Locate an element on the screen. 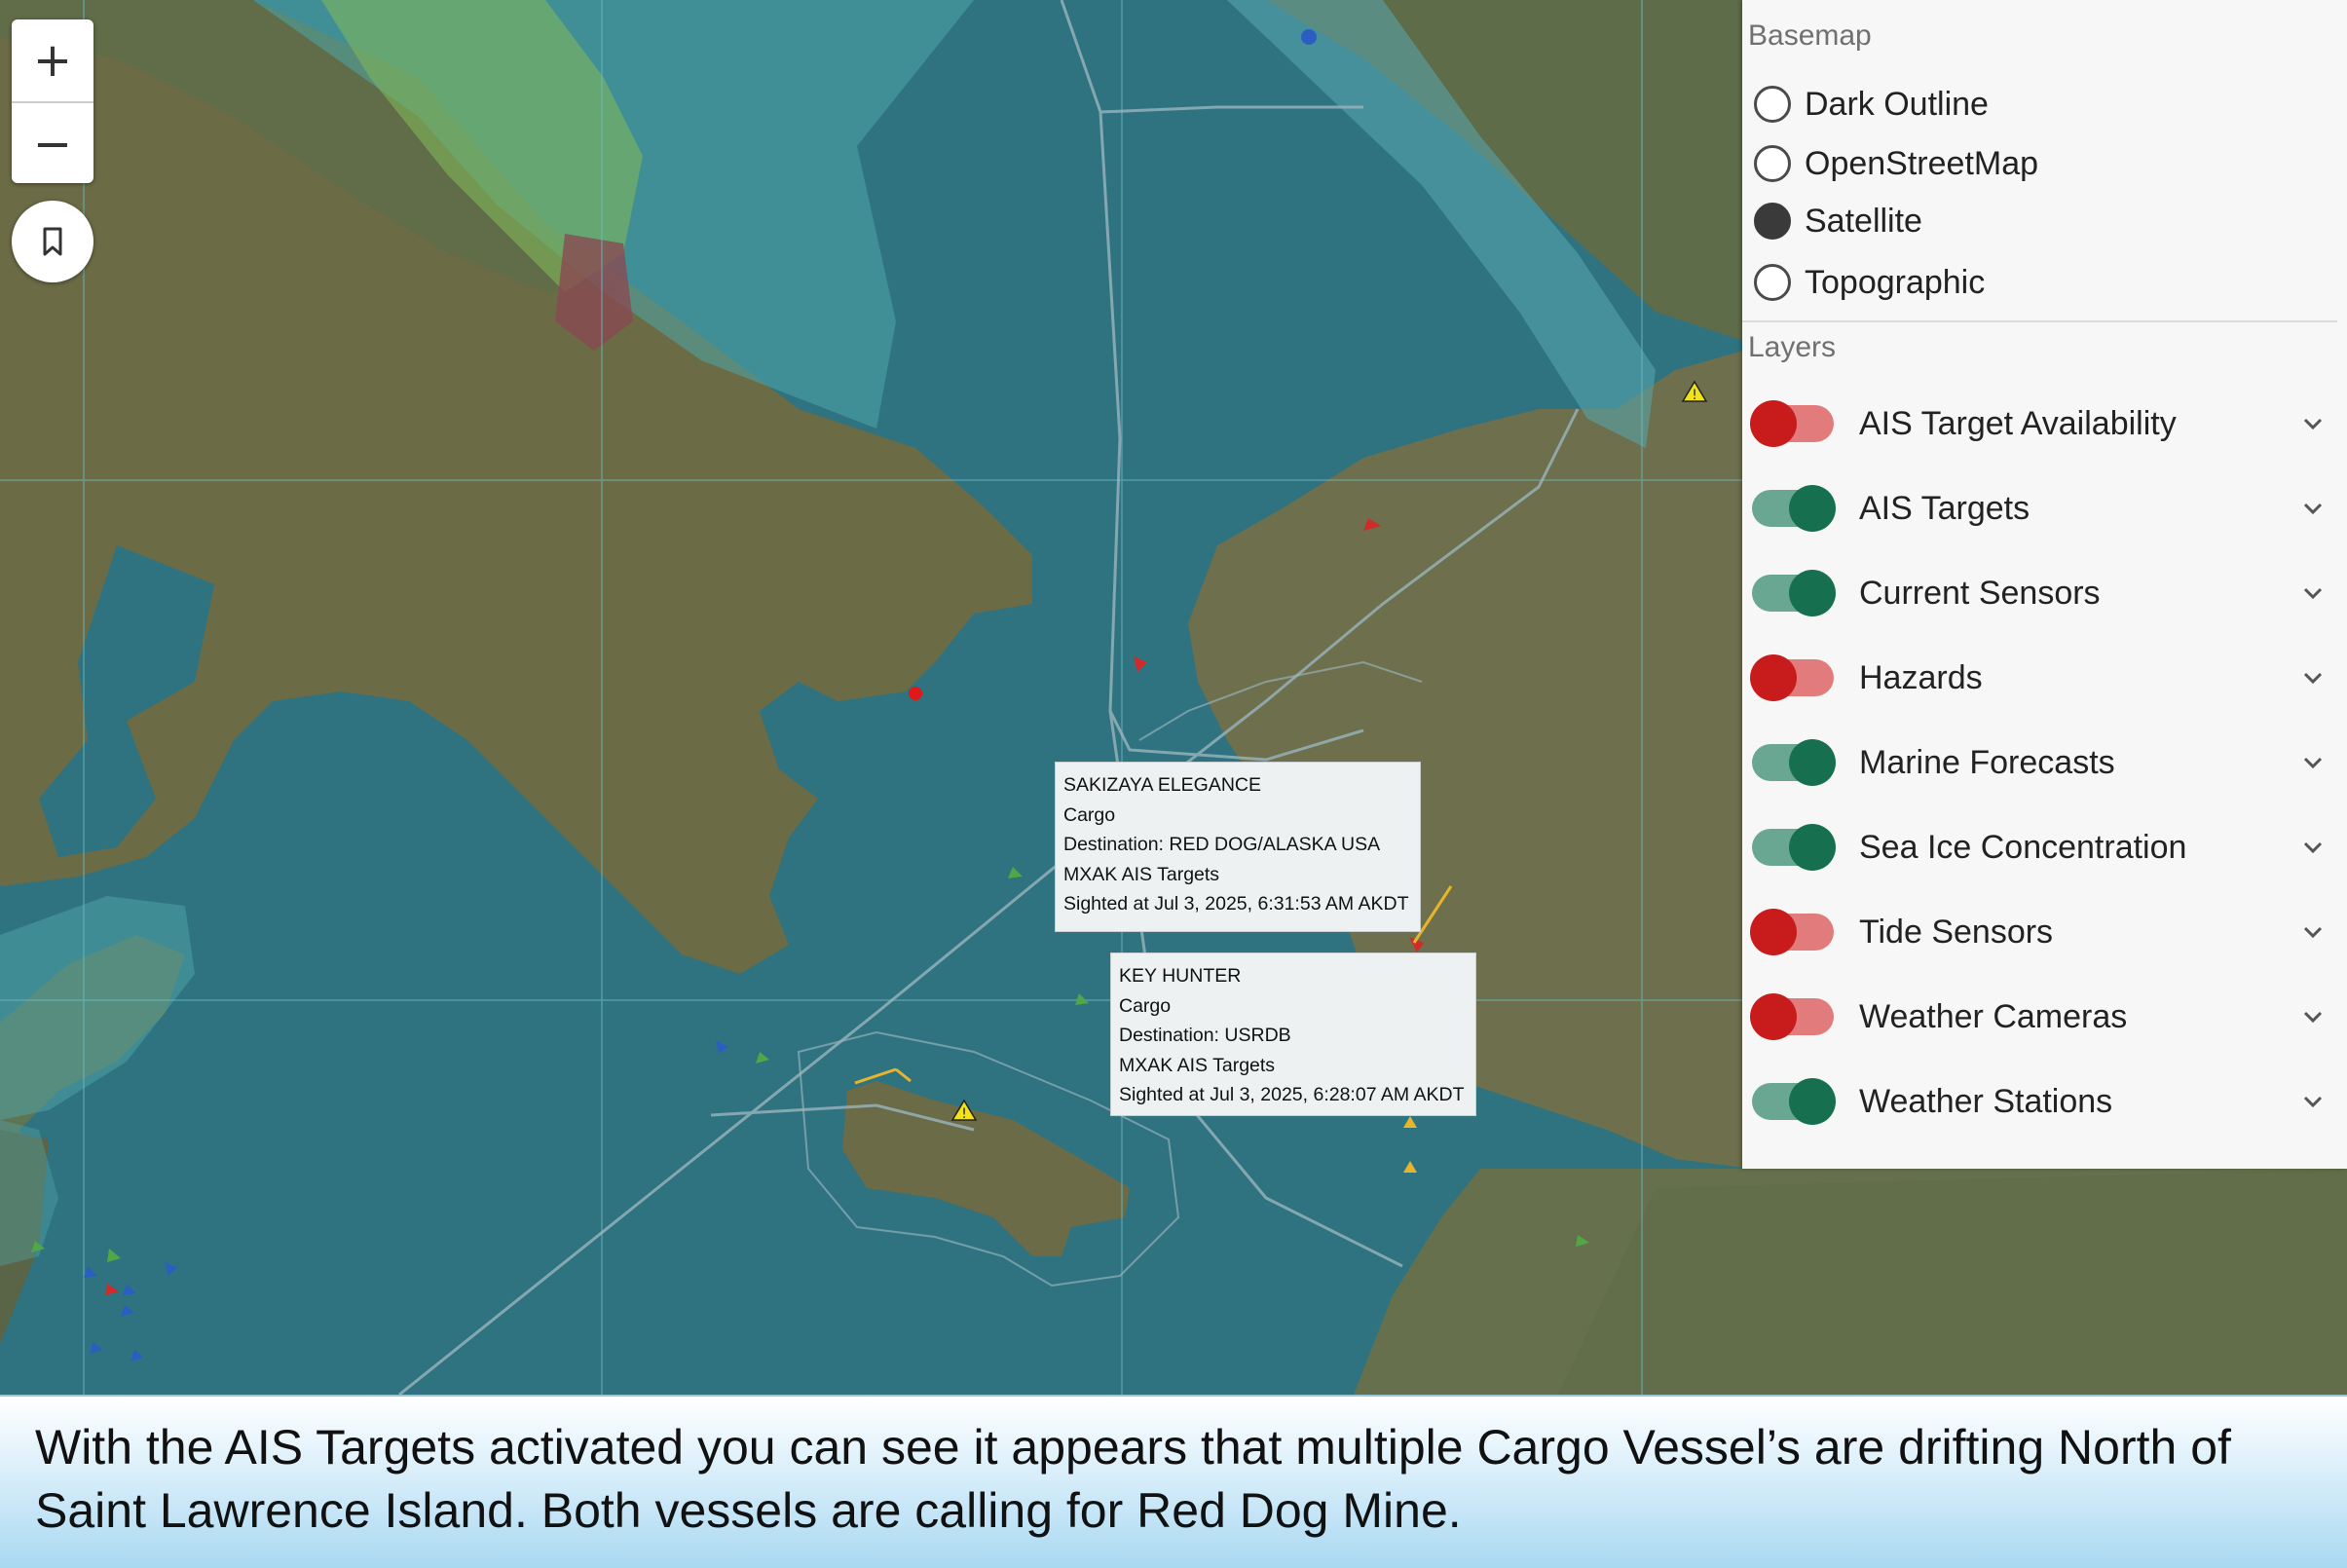 This screenshot has height=1568, width=2347. layer-row-current-sensors: Current Sensors is located at coordinates (2044, 593).